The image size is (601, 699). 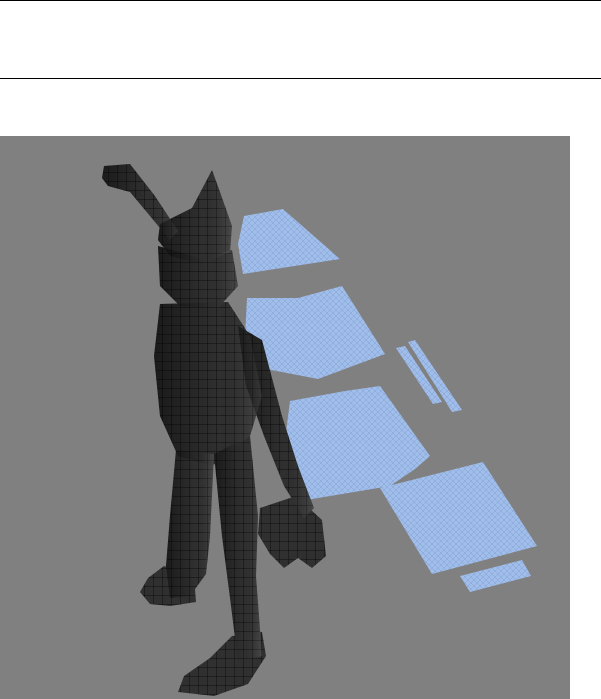 I want to click on top-divider, so click(x=300, y=0).